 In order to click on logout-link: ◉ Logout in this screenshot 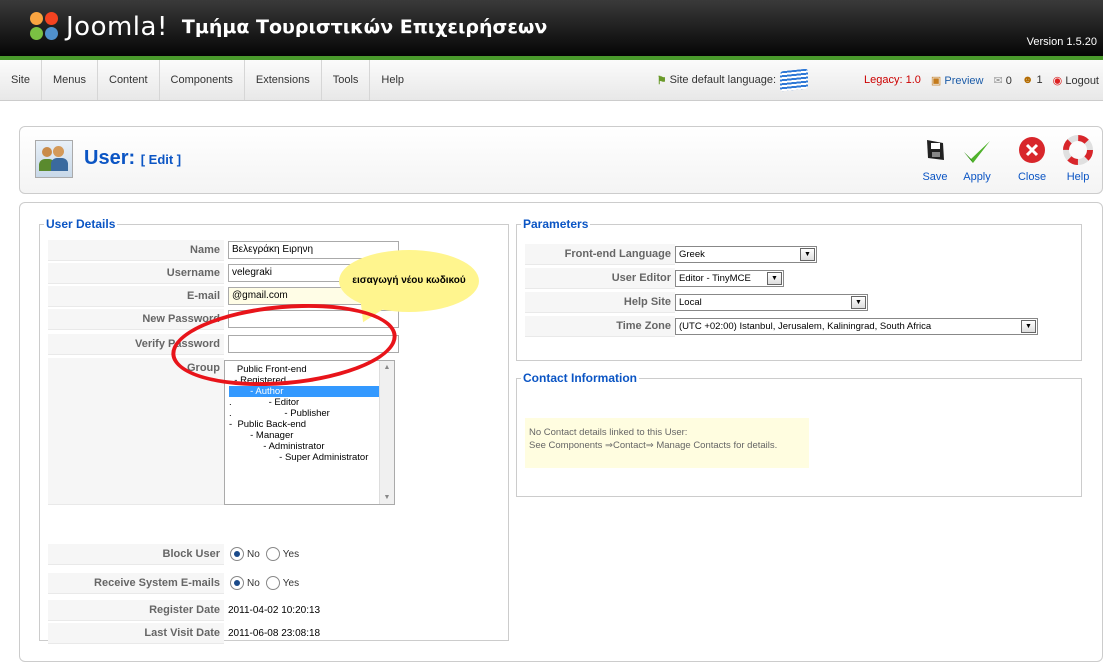, I will do `click(1076, 80)`.